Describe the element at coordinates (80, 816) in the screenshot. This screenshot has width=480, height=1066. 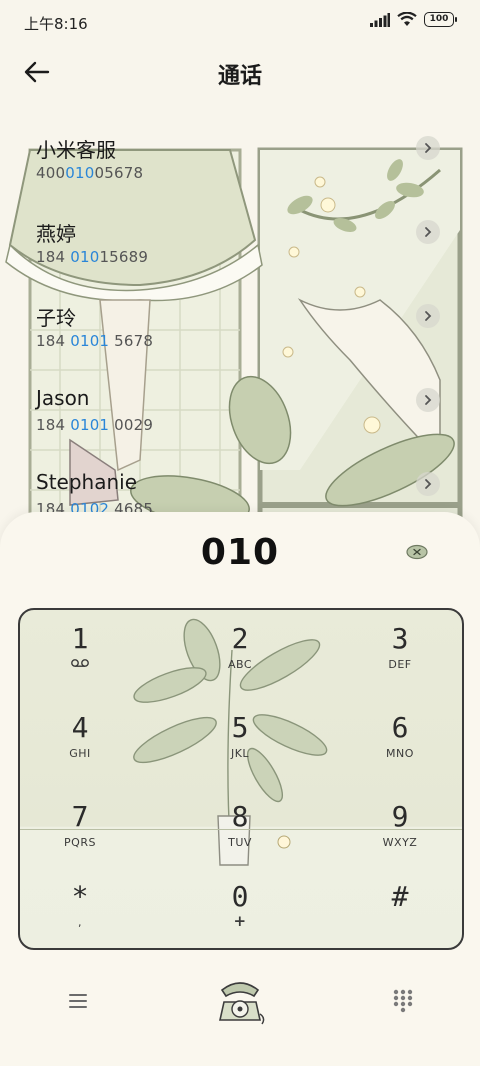
I see `key-digit: 7` at that location.